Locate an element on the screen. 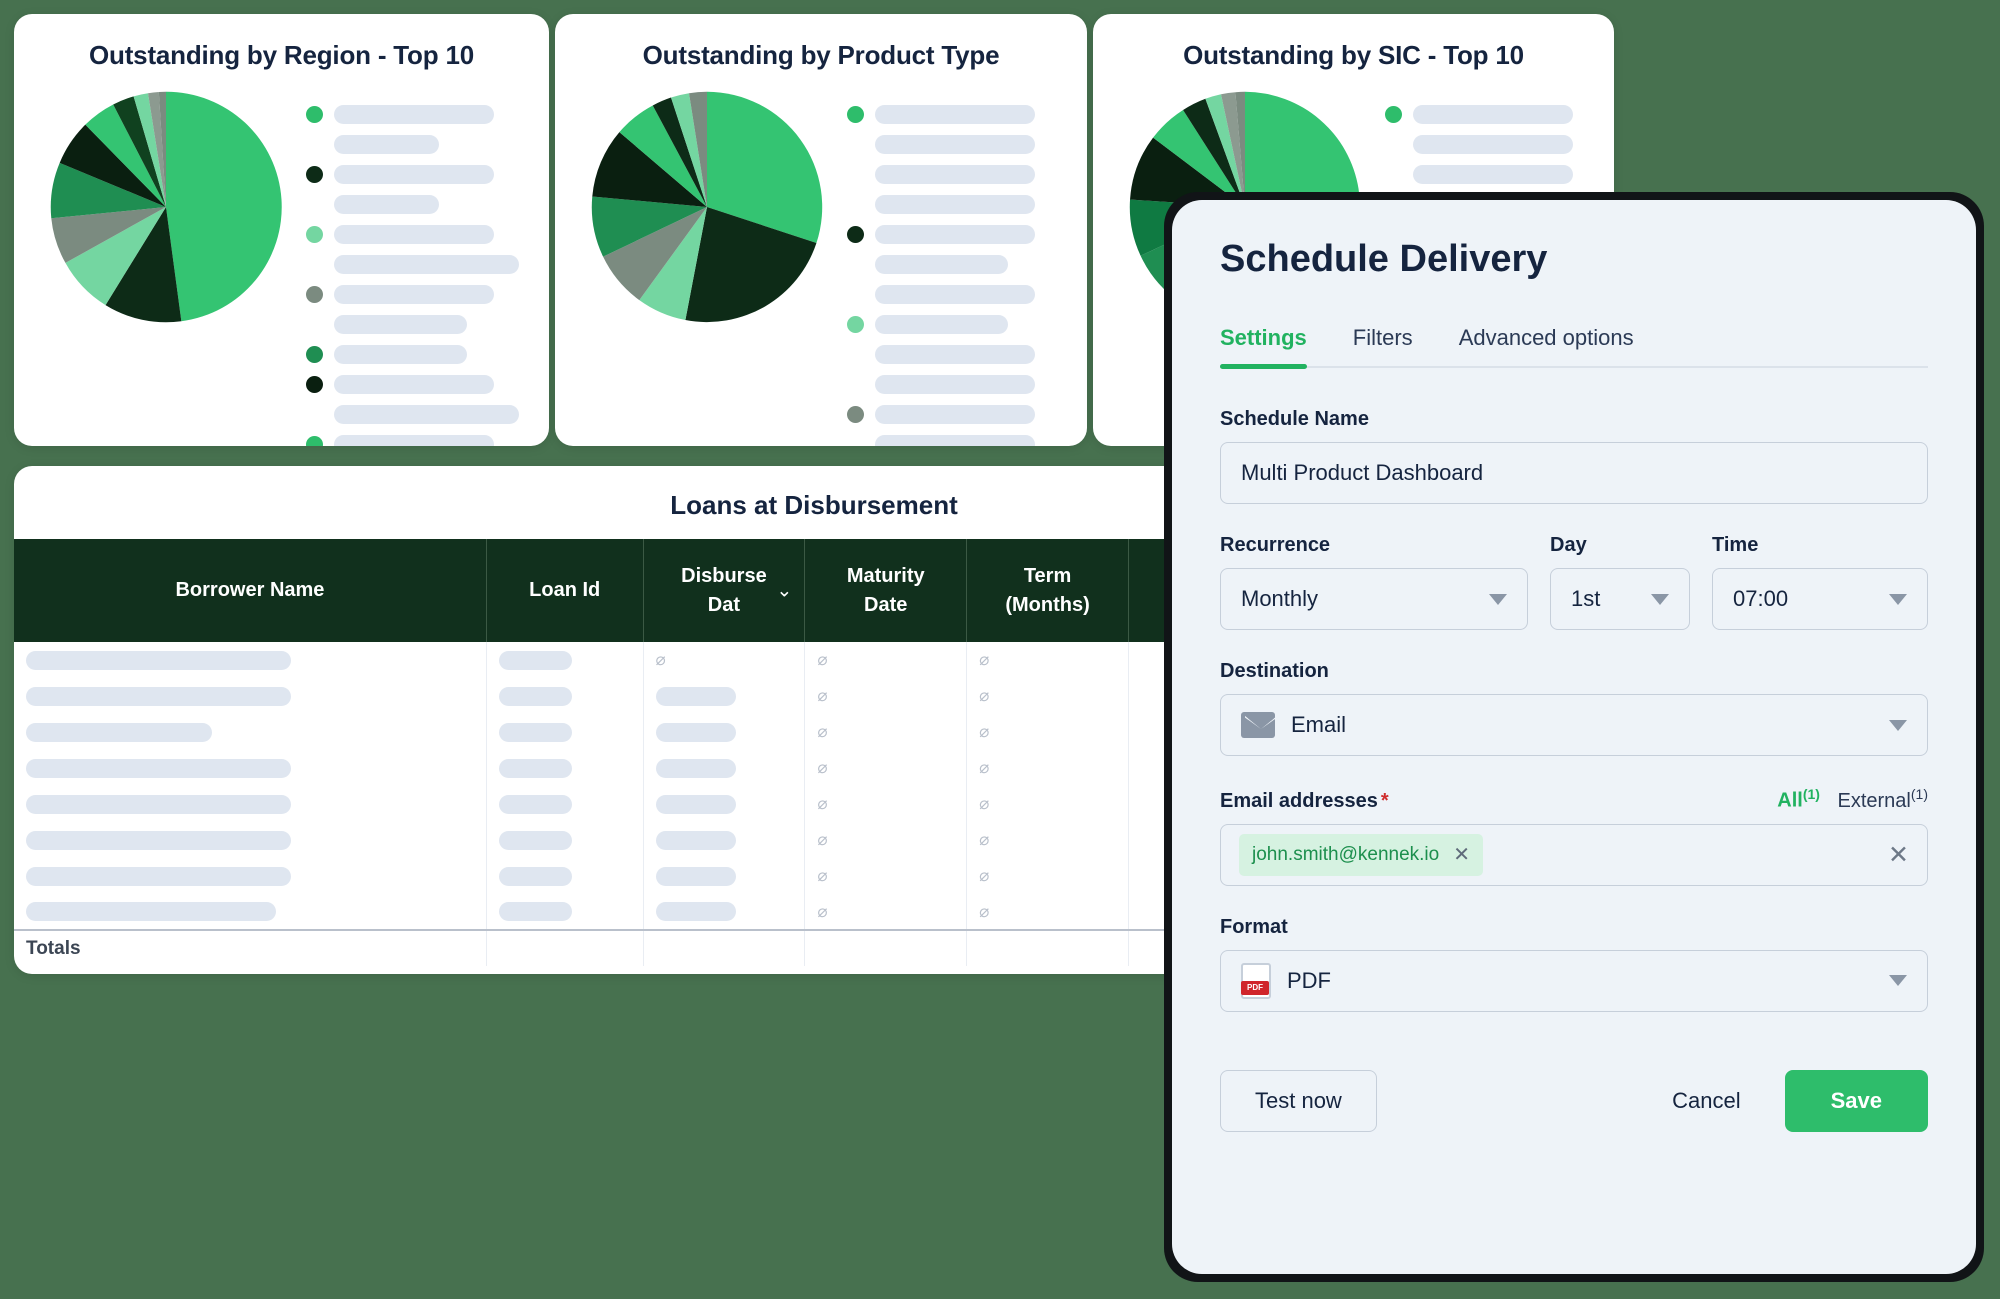  column-header-disbursement-date: Disburse Dat ⌄ is located at coordinates (724, 590).